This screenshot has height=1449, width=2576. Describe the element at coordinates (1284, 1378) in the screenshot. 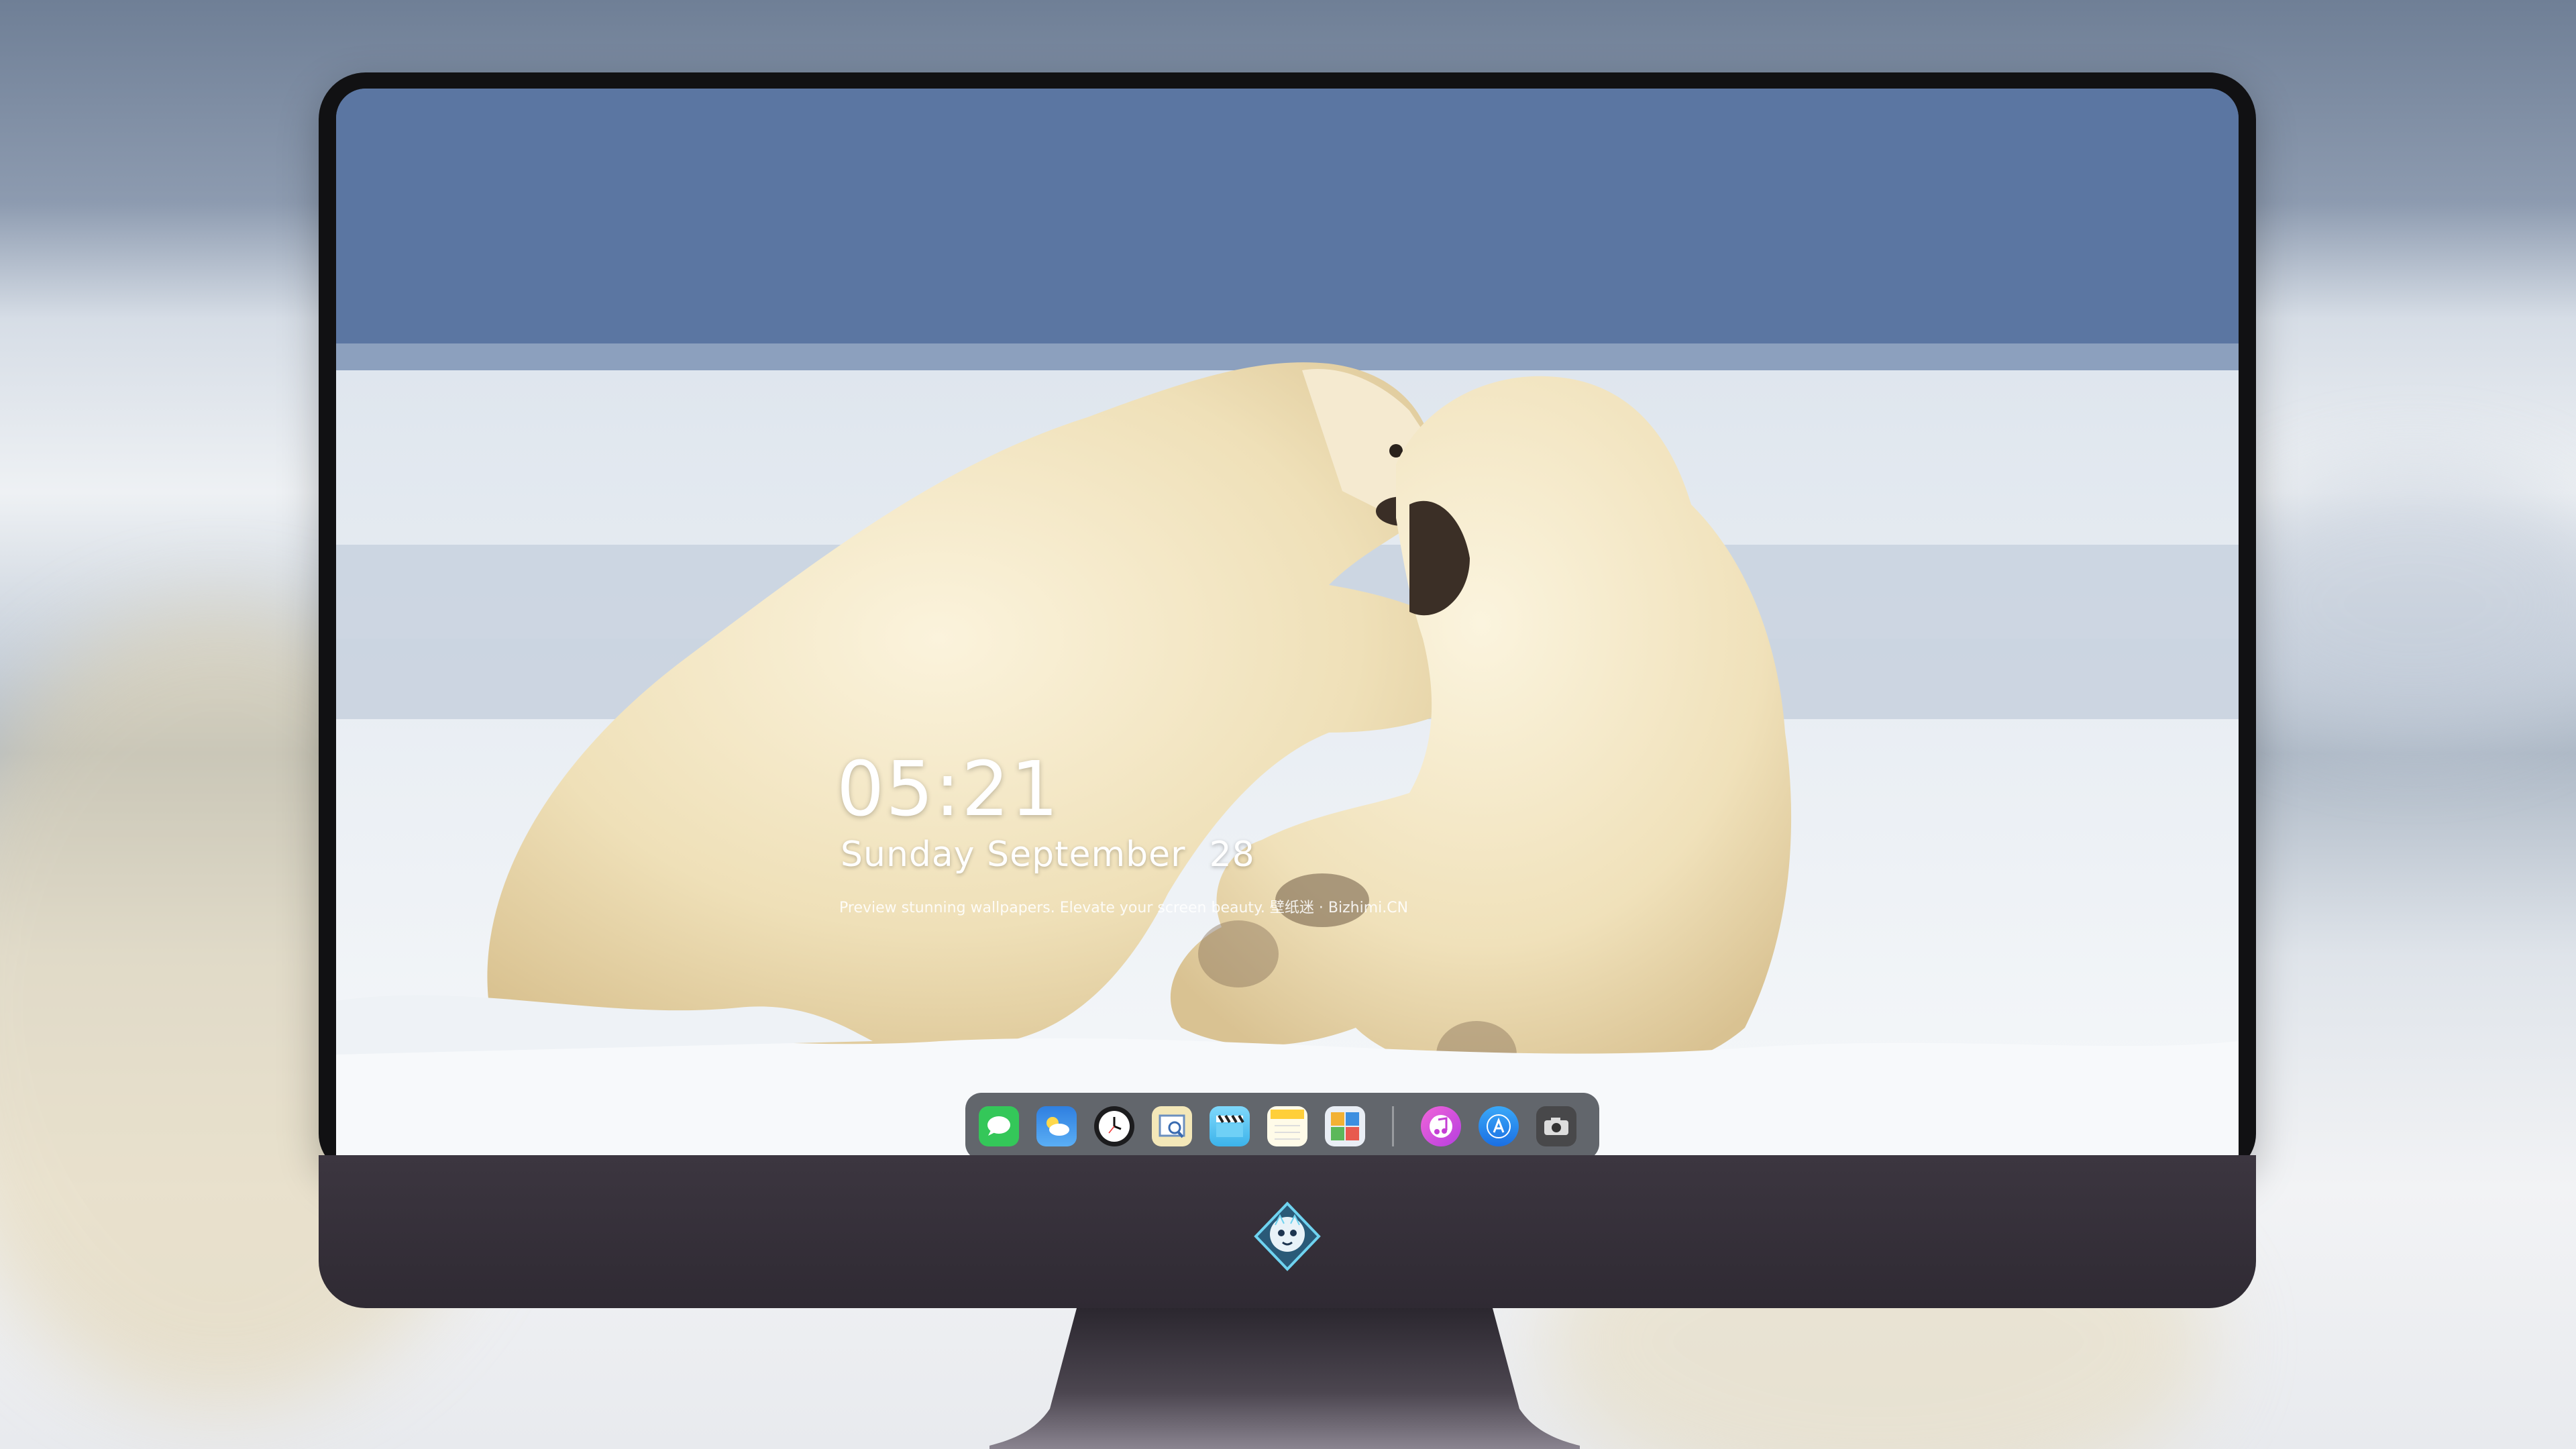

I see `monitor-stand` at that location.